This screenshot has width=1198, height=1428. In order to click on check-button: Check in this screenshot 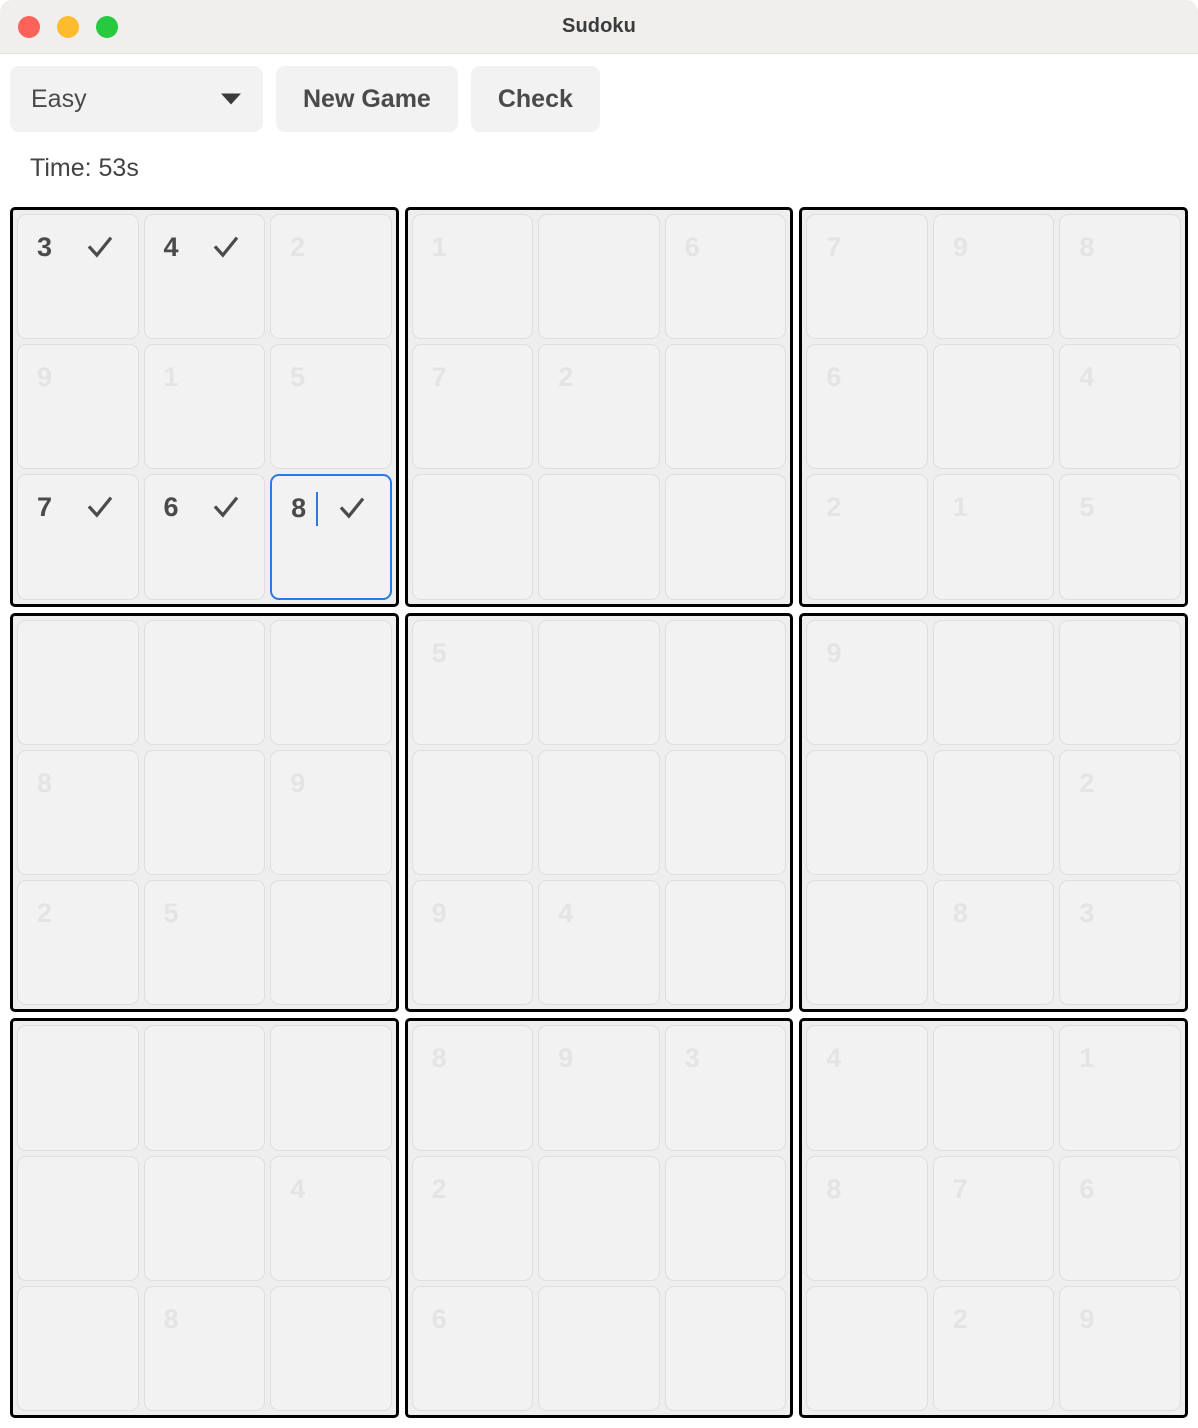, I will do `click(535, 99)`.